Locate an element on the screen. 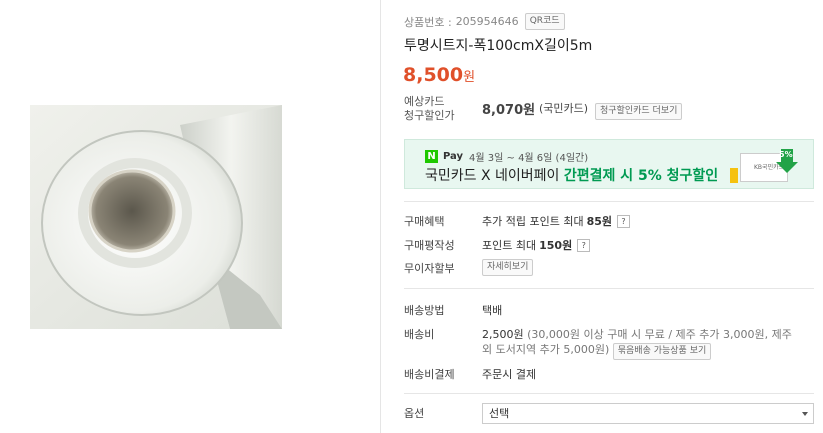 Image resolution: width=823 pixels, height=433 pixels. card-discount-more-button: 청구할인카드 더보기 is located at coordinates (639, 111).